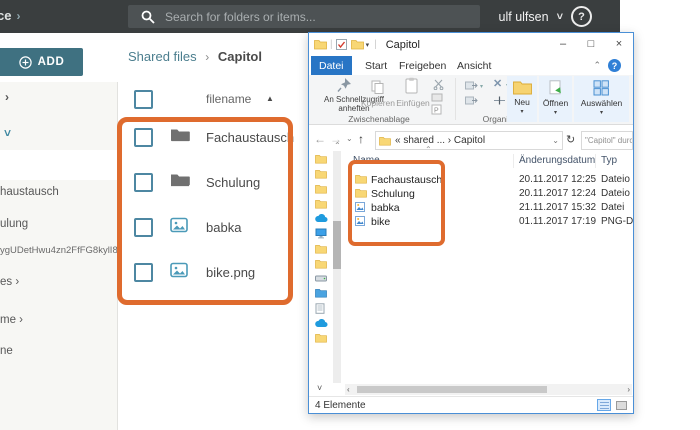 This screenshot has height=430, width=700. What do you see at coordinates (331, 65) in the screenshot?
I see `tab-datei: Datei` at bounding box center [331, 65].